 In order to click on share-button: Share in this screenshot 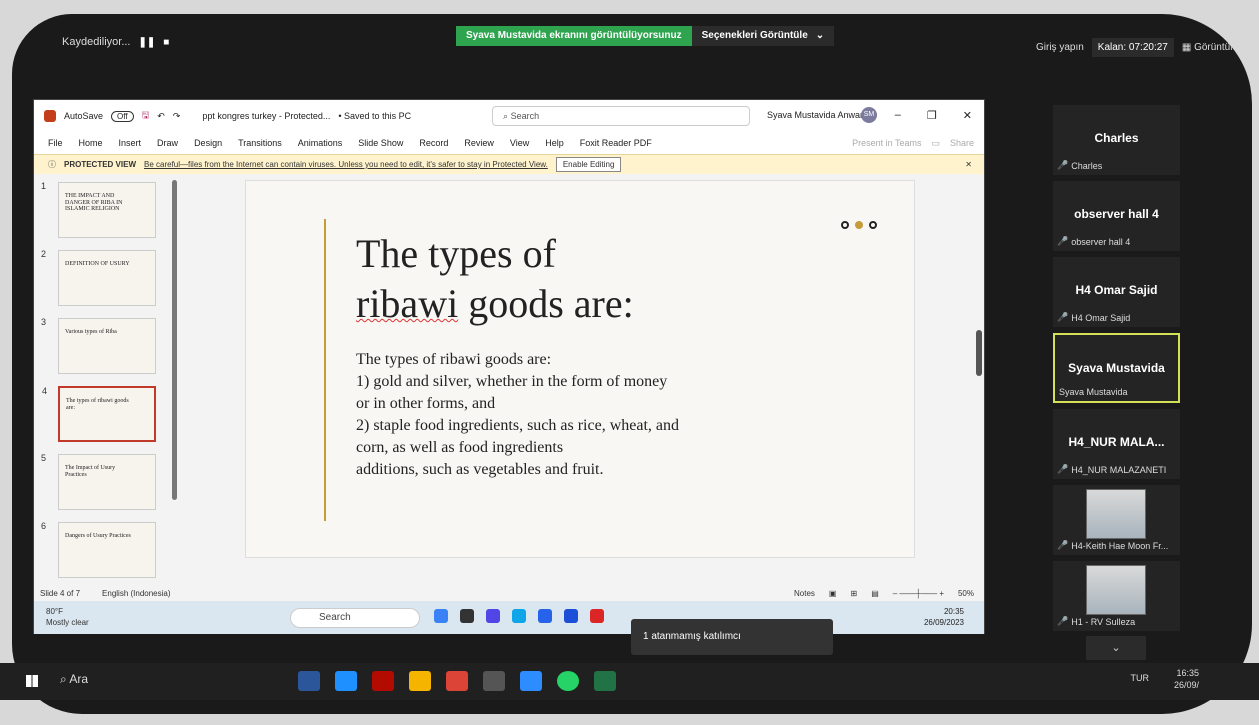, I will do `click(962, 143)`.